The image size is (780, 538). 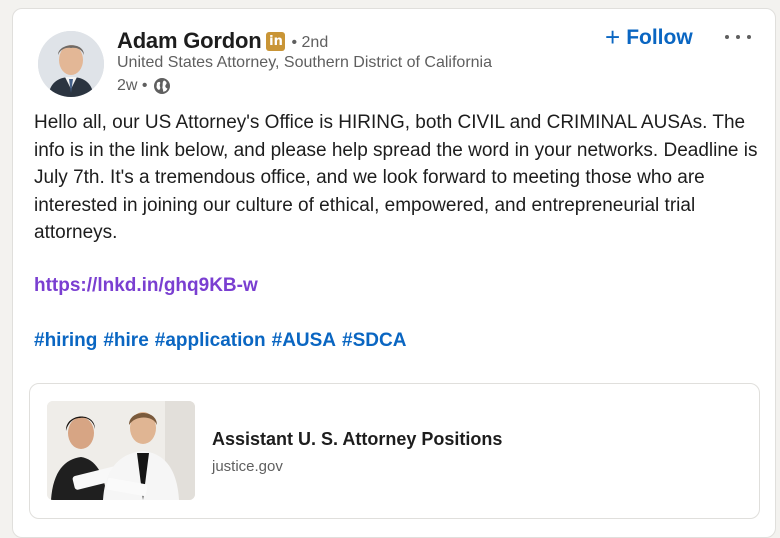 I want to click on office-workers-image, so click(x=121, y=450).